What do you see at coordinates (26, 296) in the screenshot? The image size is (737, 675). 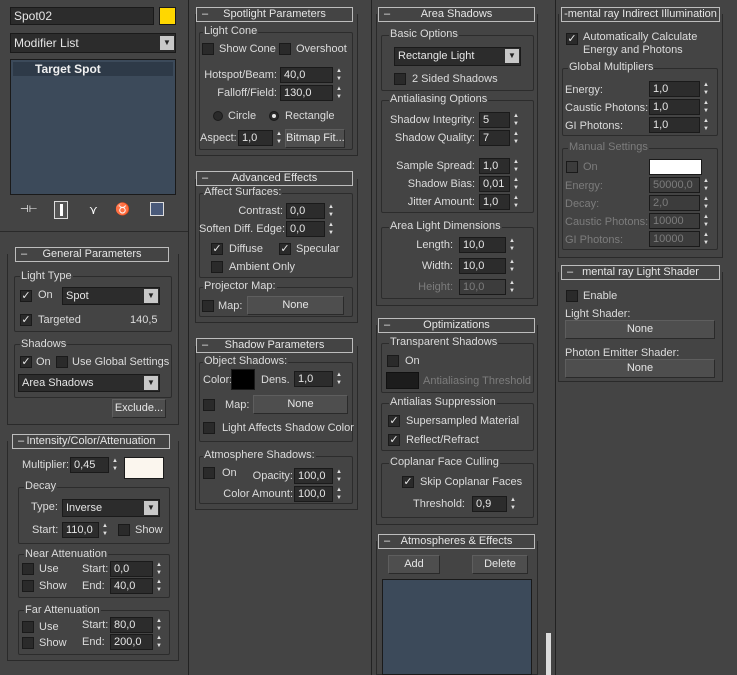 I see `light-on-checkbox: ✓` at bounding box center [26, 296].